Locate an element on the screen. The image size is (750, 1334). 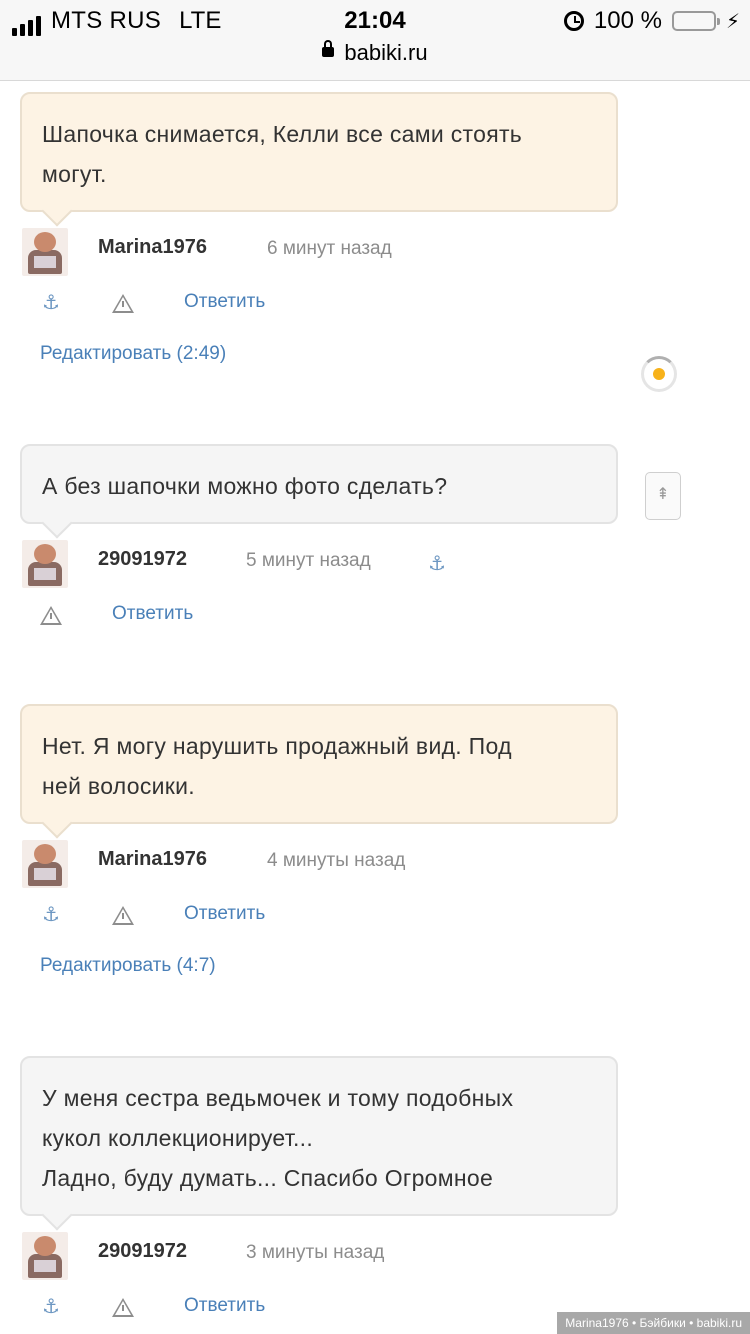
scroll-top-icon: ⇞ is located at coordinates (663, 494).